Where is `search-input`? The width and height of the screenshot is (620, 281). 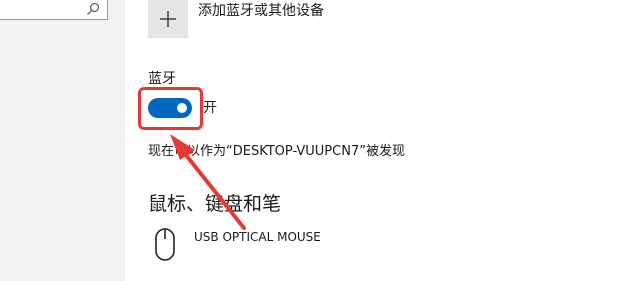
search-input is located at coordinates (54, 10).